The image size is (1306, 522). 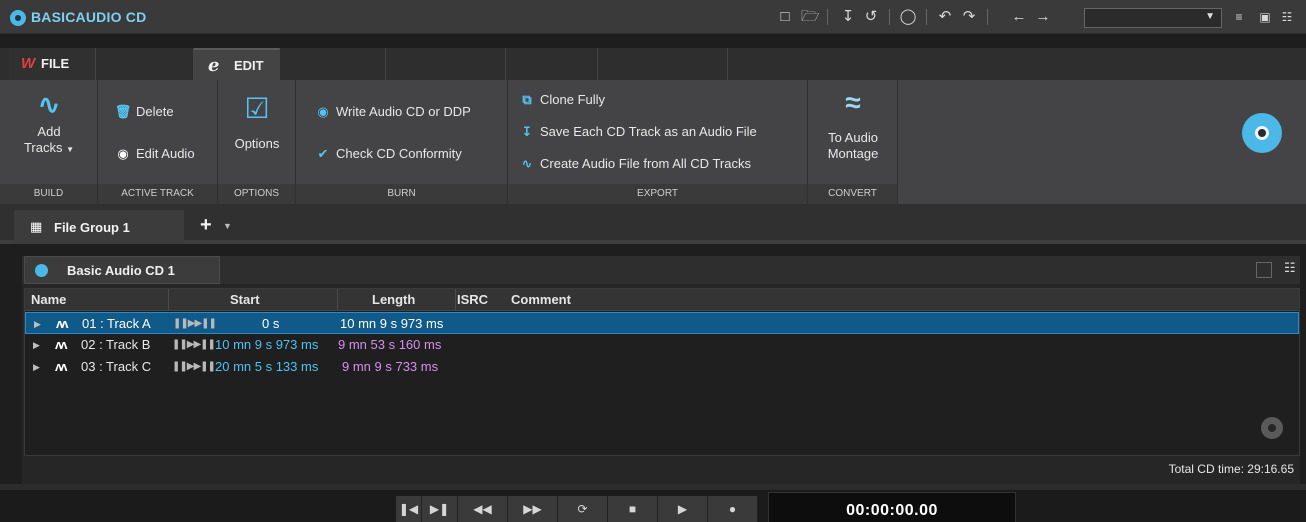 What do you see at coordinates (393, 299) in the screenshot?
I see `column-header-length: Length` at bounding box center [393, 299].